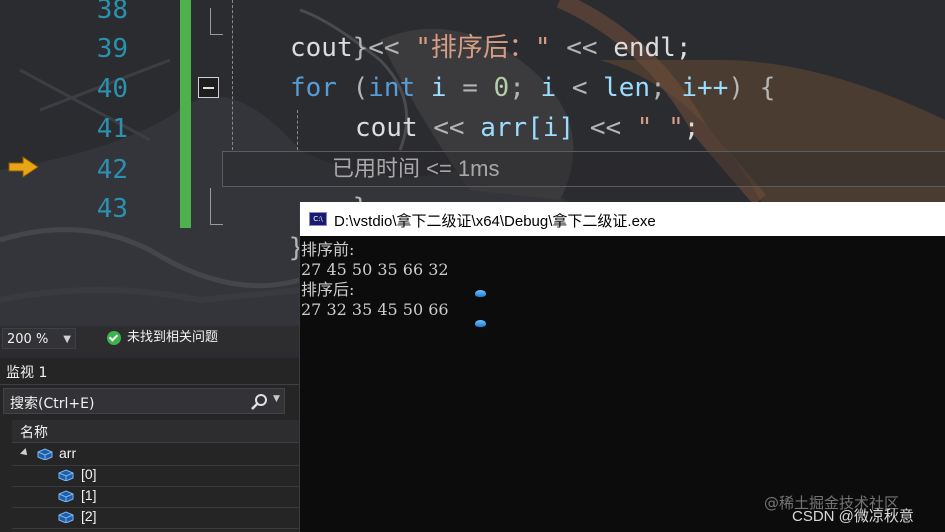 Image resolution: width=945 pixels, height=532 pixels. What do you see at coordinates (853, 516) in the screenshot?
I see `watermark: CSDN @微凉秋意` at bounding box center [853, 516].